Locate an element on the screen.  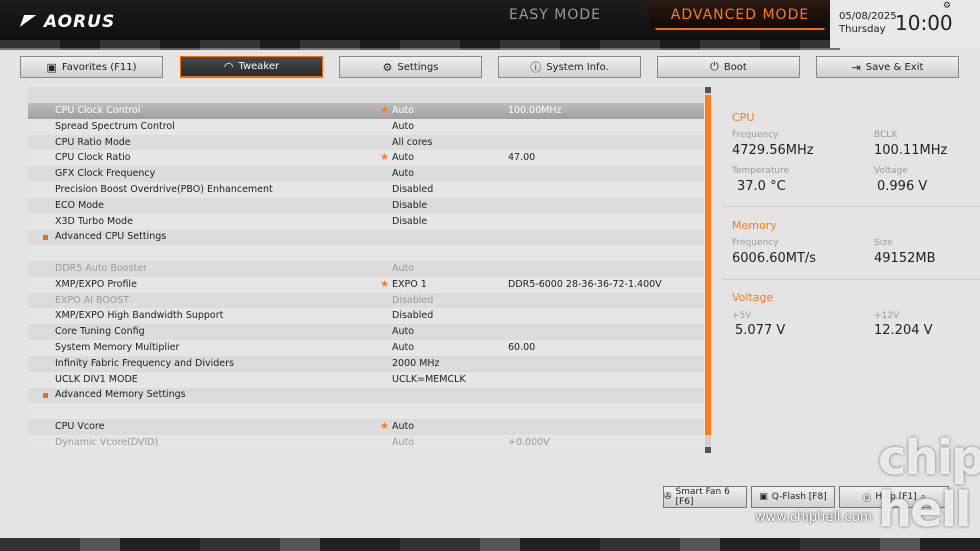
tab-label: Favorites (F11) is located at coordinates (99, 67).